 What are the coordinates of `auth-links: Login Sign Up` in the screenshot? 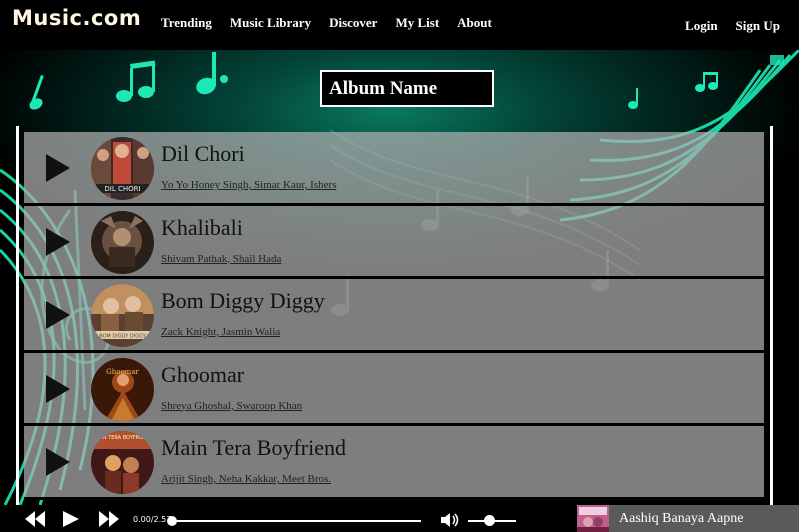 It's located at (732, 26).